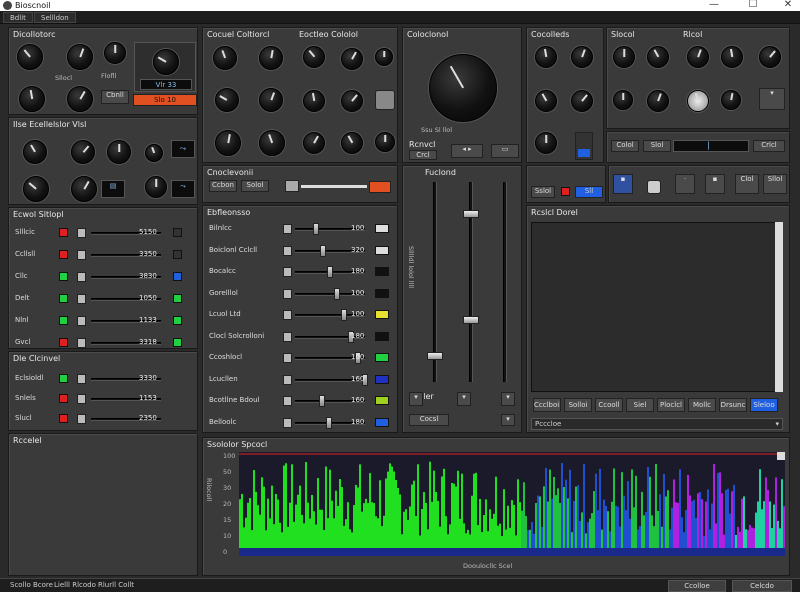 The image size is (800, 592). I want to click on amount-knob, so click(119, 152).